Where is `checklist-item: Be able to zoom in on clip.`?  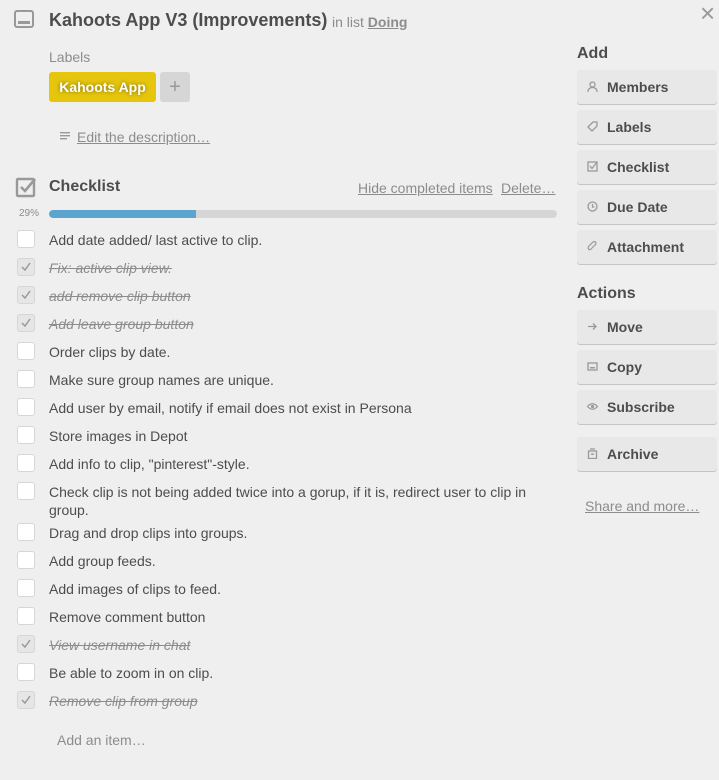
checklist-item: Be able to zoom in on clip. is located at coordinates (285, 673).